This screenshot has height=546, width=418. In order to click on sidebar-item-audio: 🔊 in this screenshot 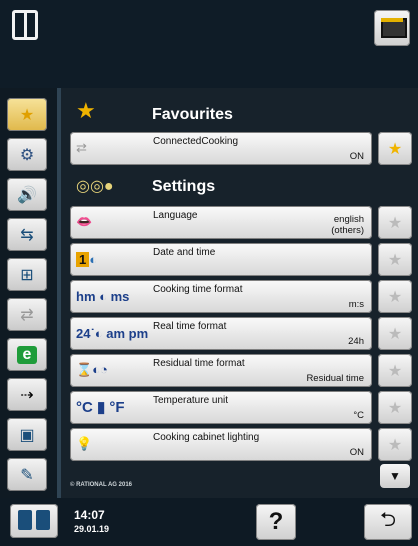, I will do `click(27, 194)`.